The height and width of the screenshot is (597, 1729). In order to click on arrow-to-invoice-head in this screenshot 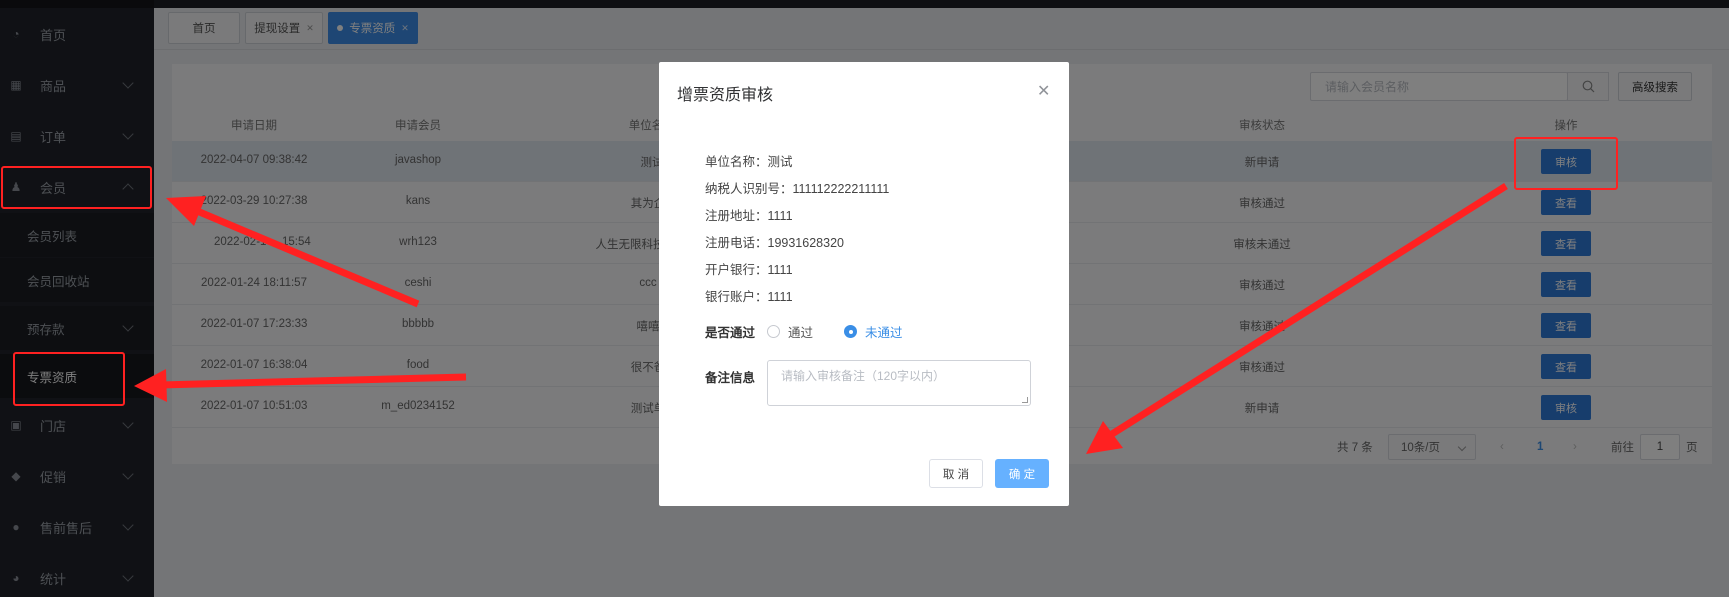, I will do `click(150, 385)`.